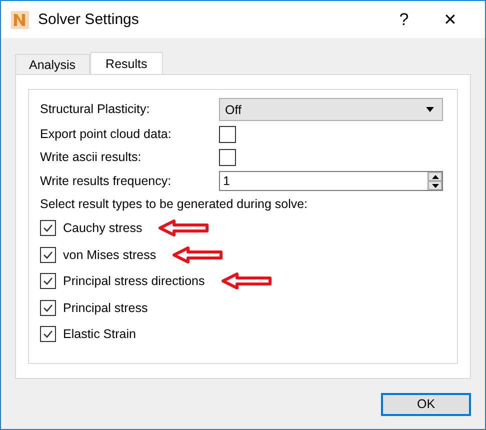 Image resolution: width=486 pixels, height=430 pixels. Describe the element at coordinates (91, 157) in the screenshot. I see `setting-label: Write ascii results:` at that location.